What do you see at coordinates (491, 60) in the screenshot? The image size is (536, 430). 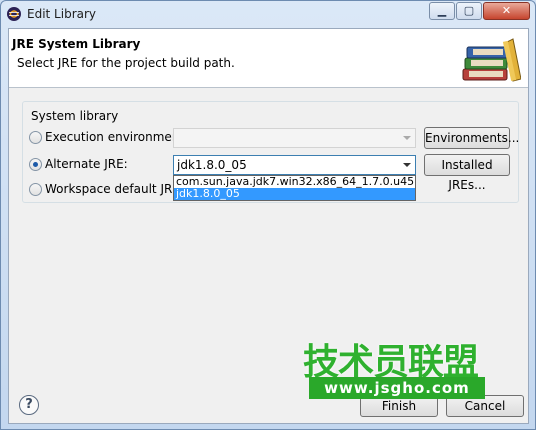 I see `books-icon` at bounding box center [491, 60].